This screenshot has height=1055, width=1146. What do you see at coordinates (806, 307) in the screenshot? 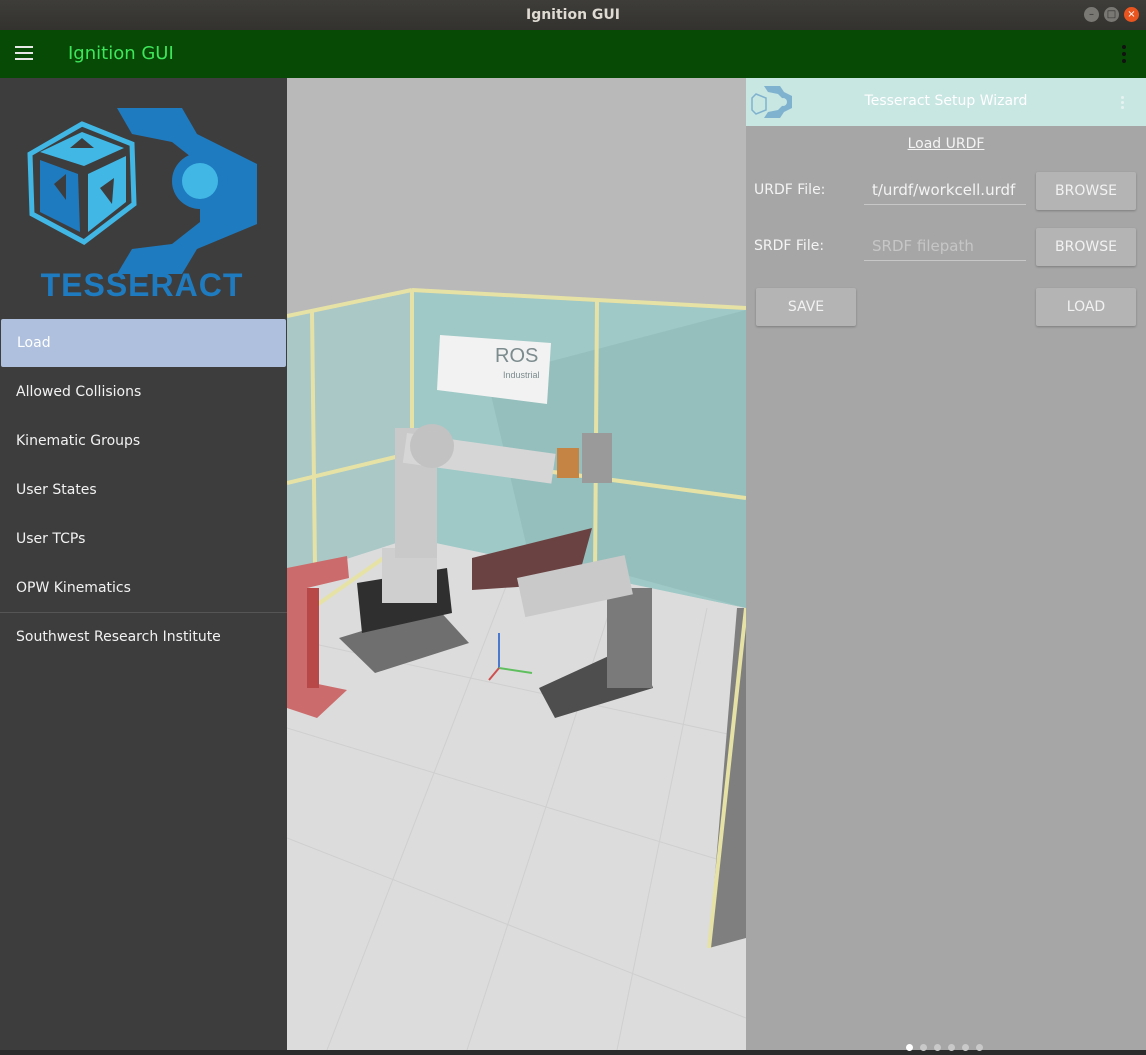
I see `save-button: SAVE` at bounding box center [806, 307].